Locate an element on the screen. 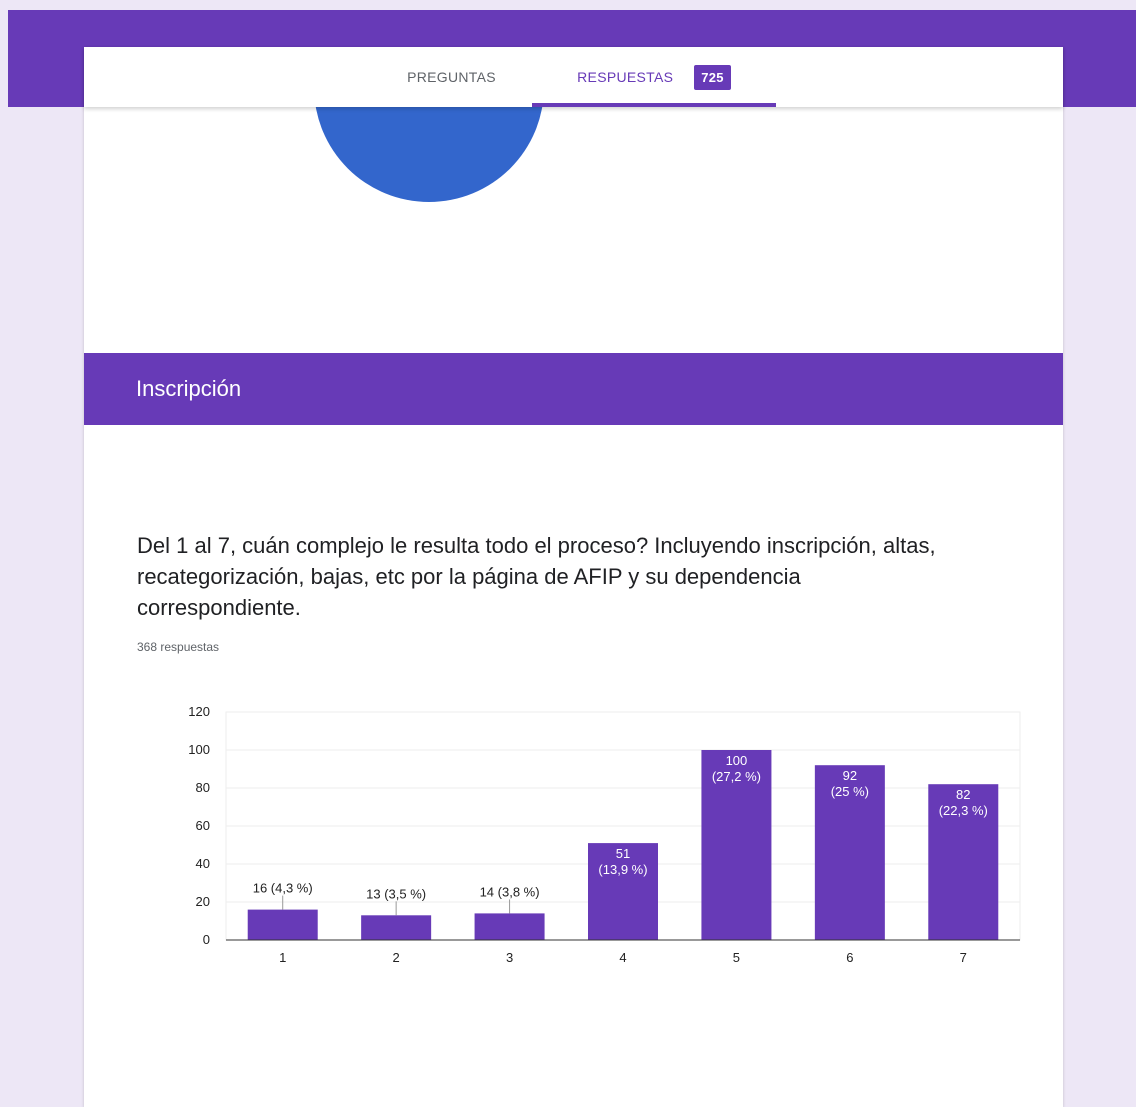 Image resolution: width=1136 pixels, height=1107 pixels. y-tick-label: 80 is located at coordinates (203, 787).